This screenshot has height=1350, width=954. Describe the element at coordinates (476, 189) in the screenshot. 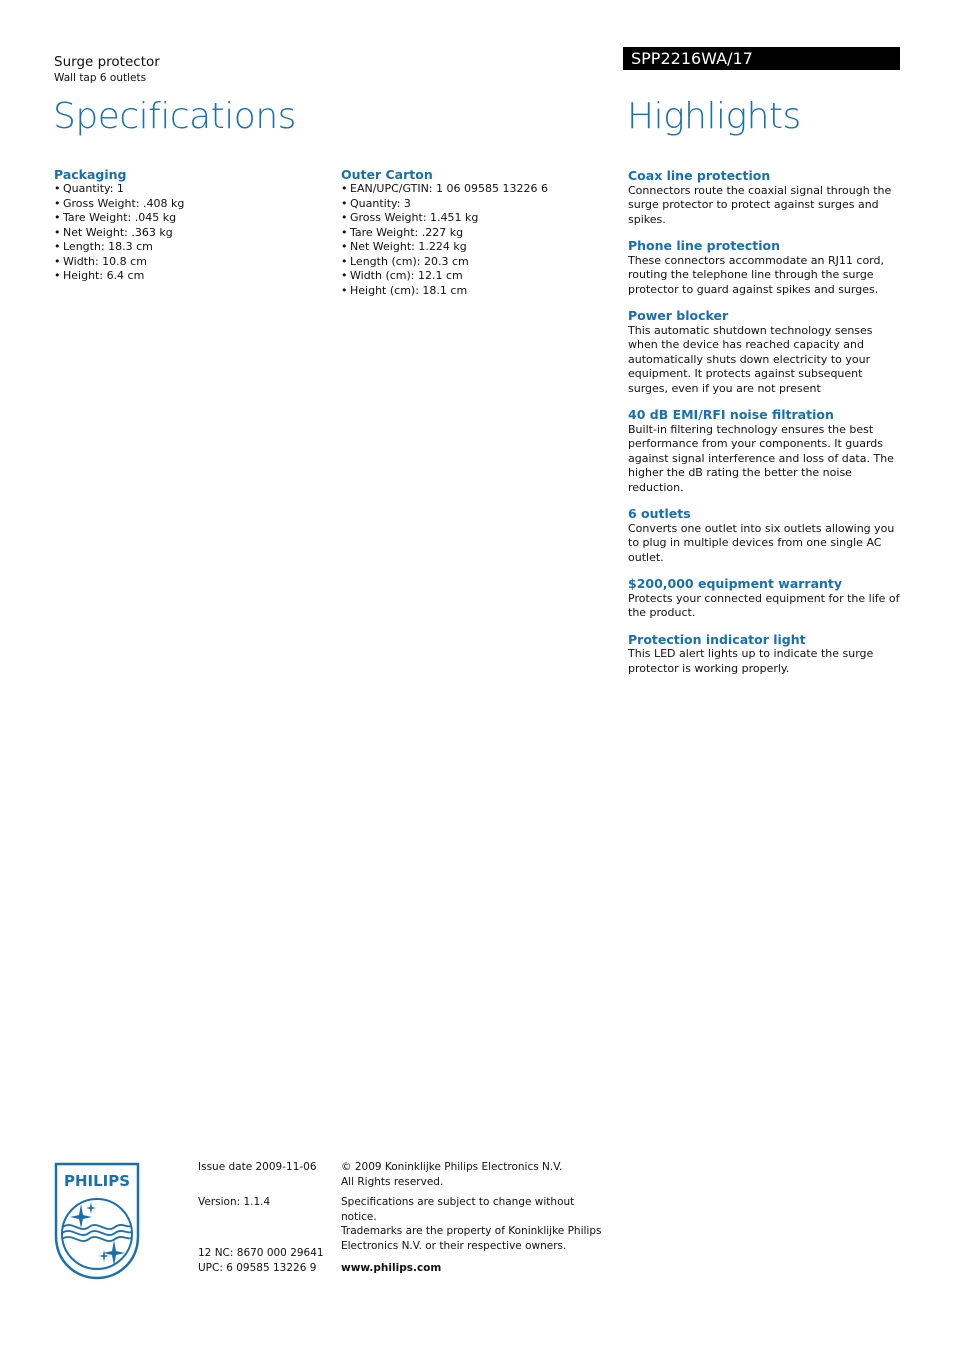

I see `spec-item: EAN/UPC/GTIN: 1 06 09585 13226 6` at that location.